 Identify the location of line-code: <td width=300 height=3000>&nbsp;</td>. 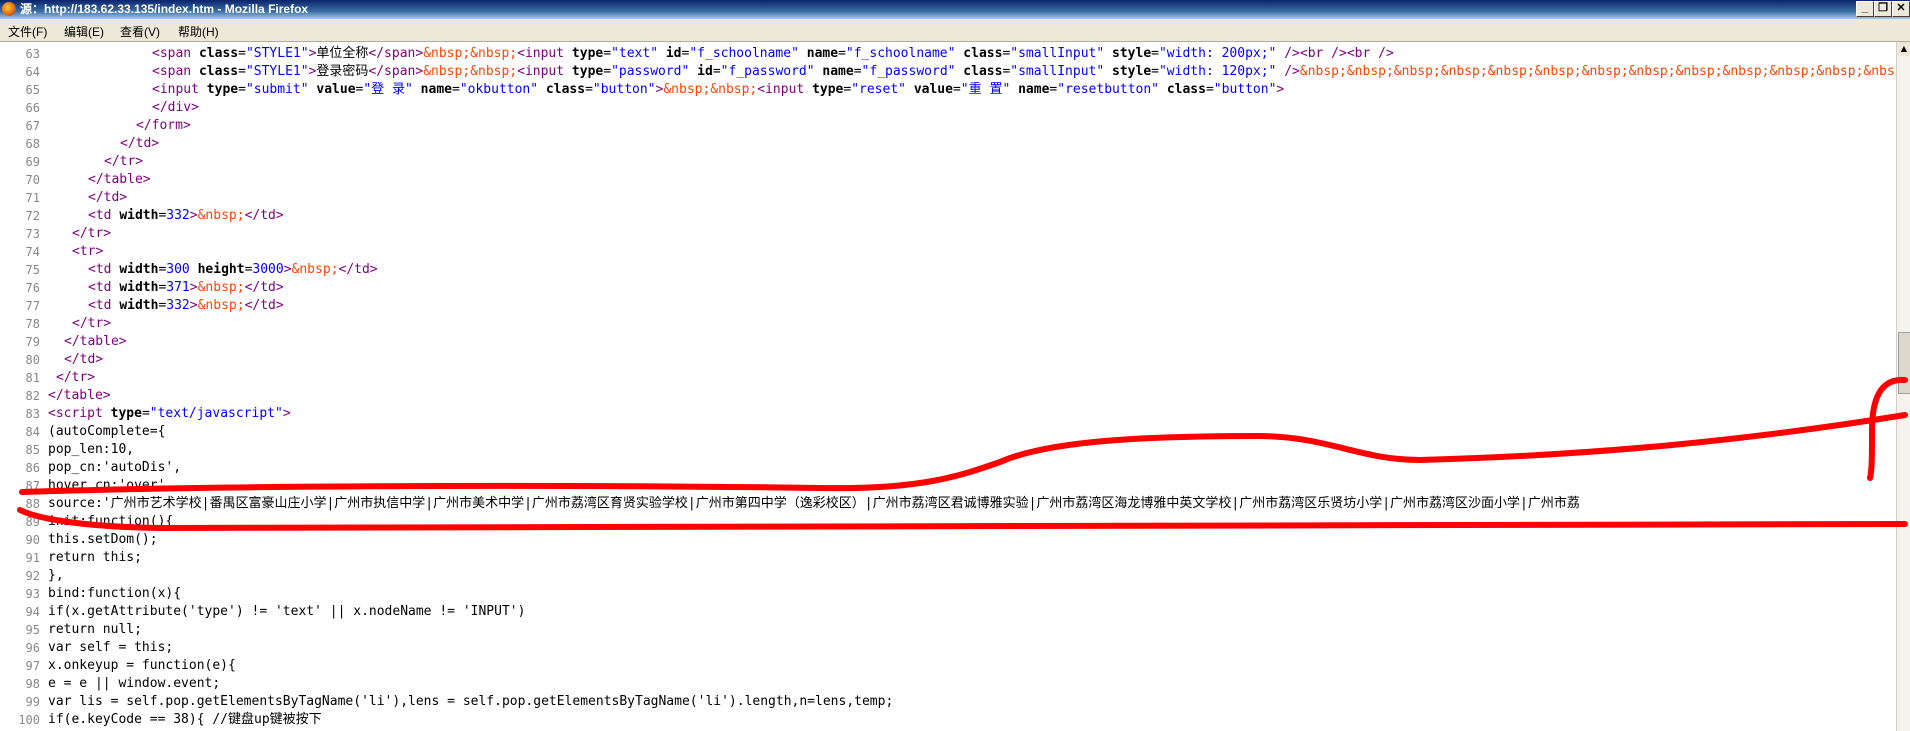
(233, 269).